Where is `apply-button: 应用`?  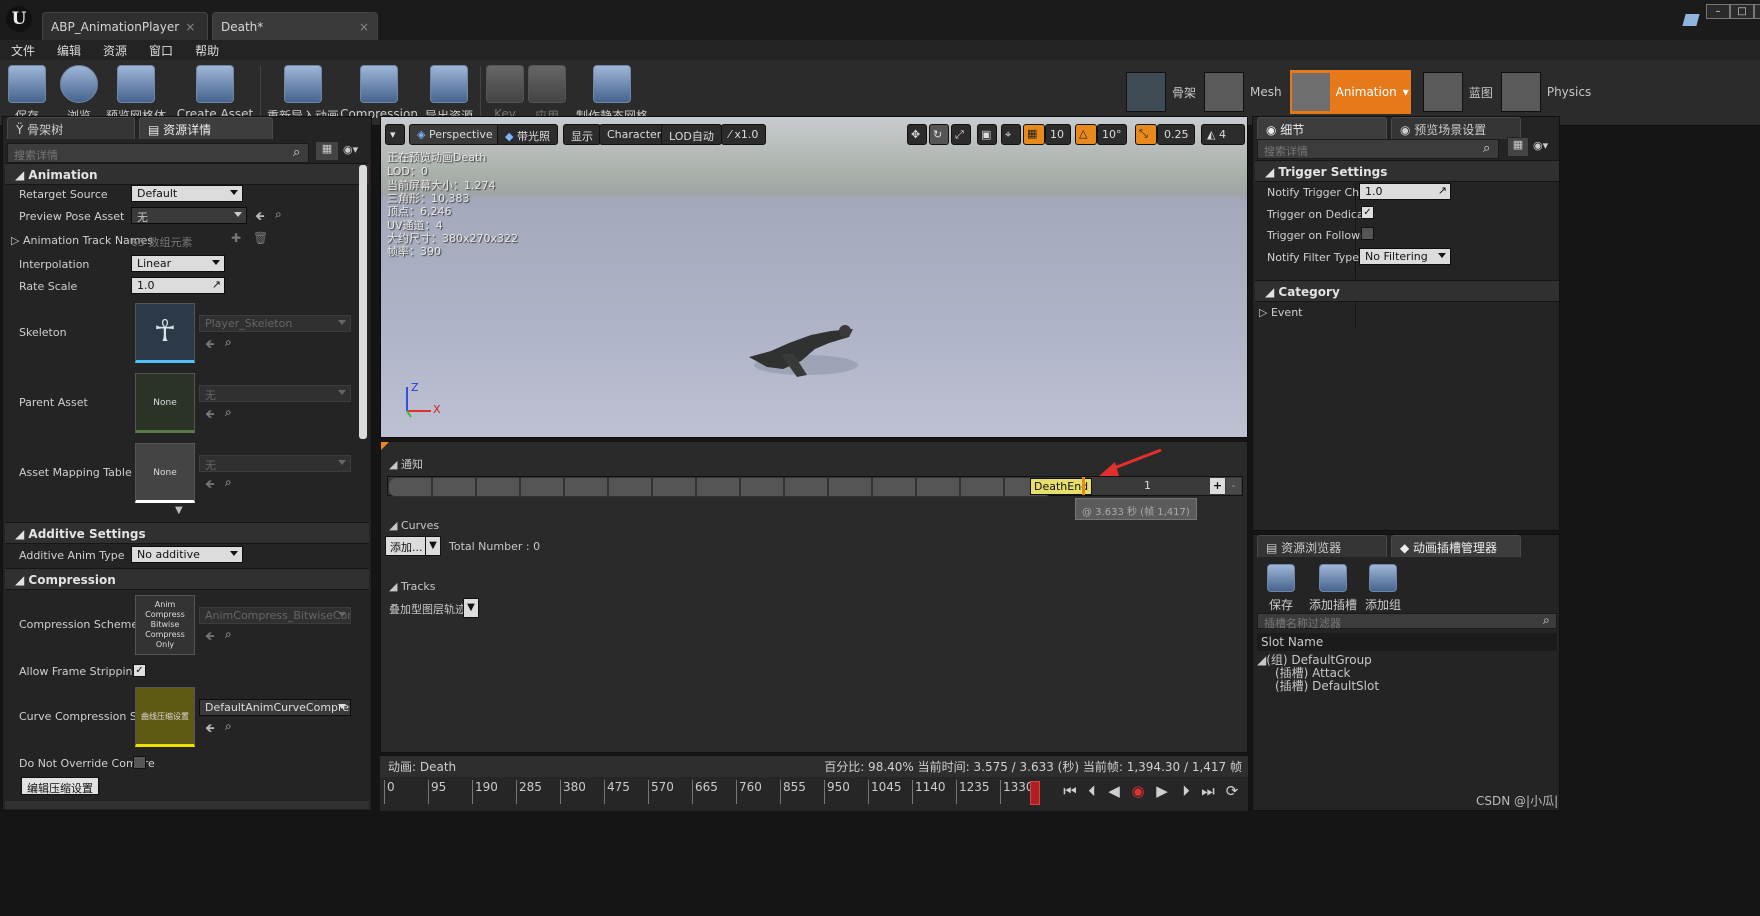 apply-button: 应用 is located at coordinates (547, 93).